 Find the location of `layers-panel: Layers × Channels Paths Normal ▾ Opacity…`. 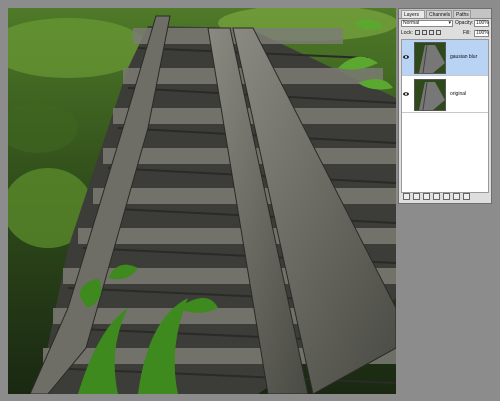

layers-panel: Layers × Channels Paths Normal ▾ Opacity… is located at coordinates (445, 106).